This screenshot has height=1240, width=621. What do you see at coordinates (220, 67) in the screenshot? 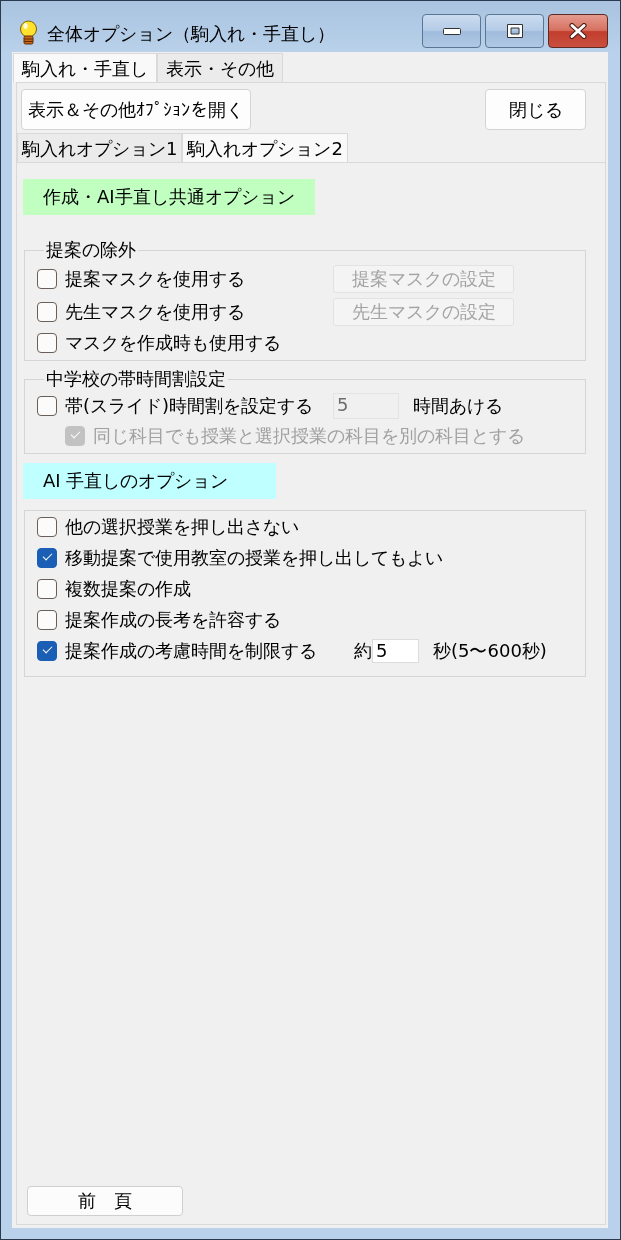
I see `tab: 表示・その他` at bounding box center [220, 67].